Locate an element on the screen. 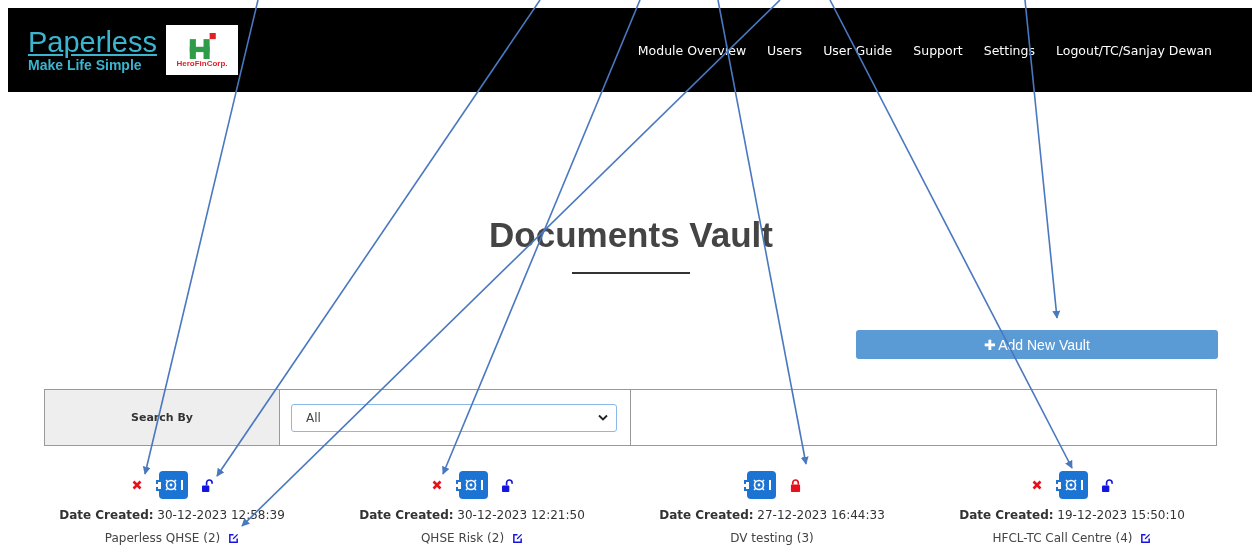 The width and height of the screenshot is (1252, 550). nav-link: Support is located at coordinates (938, 50).